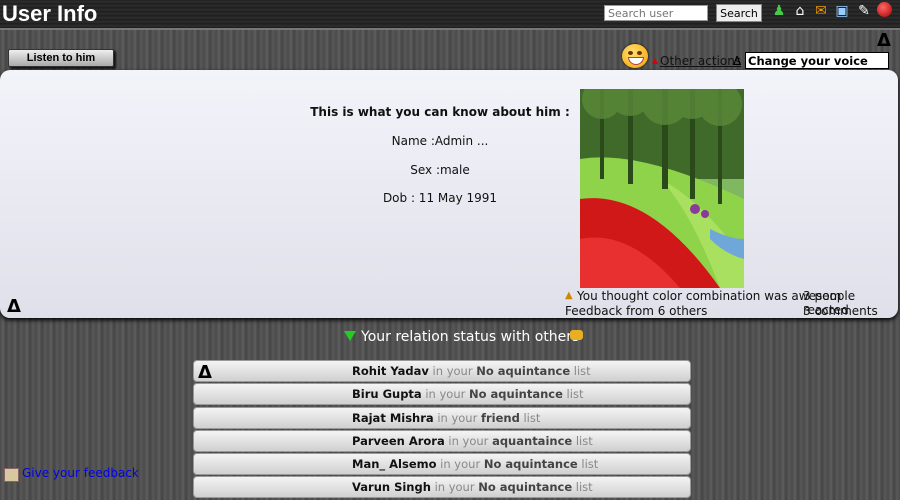  I want to click on feedback-thought-text: You thought color combination was awesom, so click(709, 296).